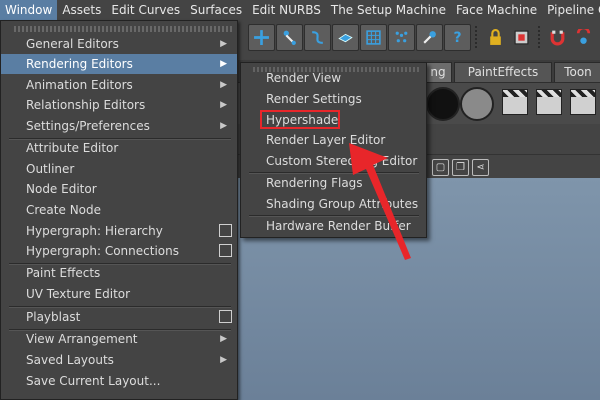 This screenshot has height=400, width=600. What do you see at coordinates (380, 201) in the screenshot?
I see `annotation-arrow-icon` at bounding box center [380, 201].